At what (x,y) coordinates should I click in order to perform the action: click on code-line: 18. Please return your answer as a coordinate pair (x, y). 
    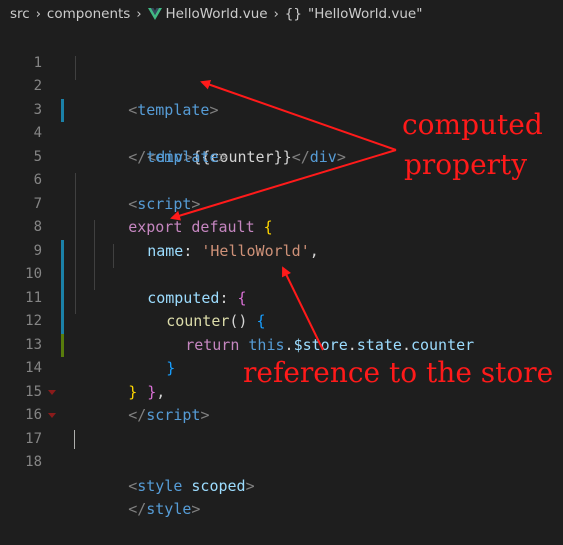
    Looking at the image, I should click on (281, 449).